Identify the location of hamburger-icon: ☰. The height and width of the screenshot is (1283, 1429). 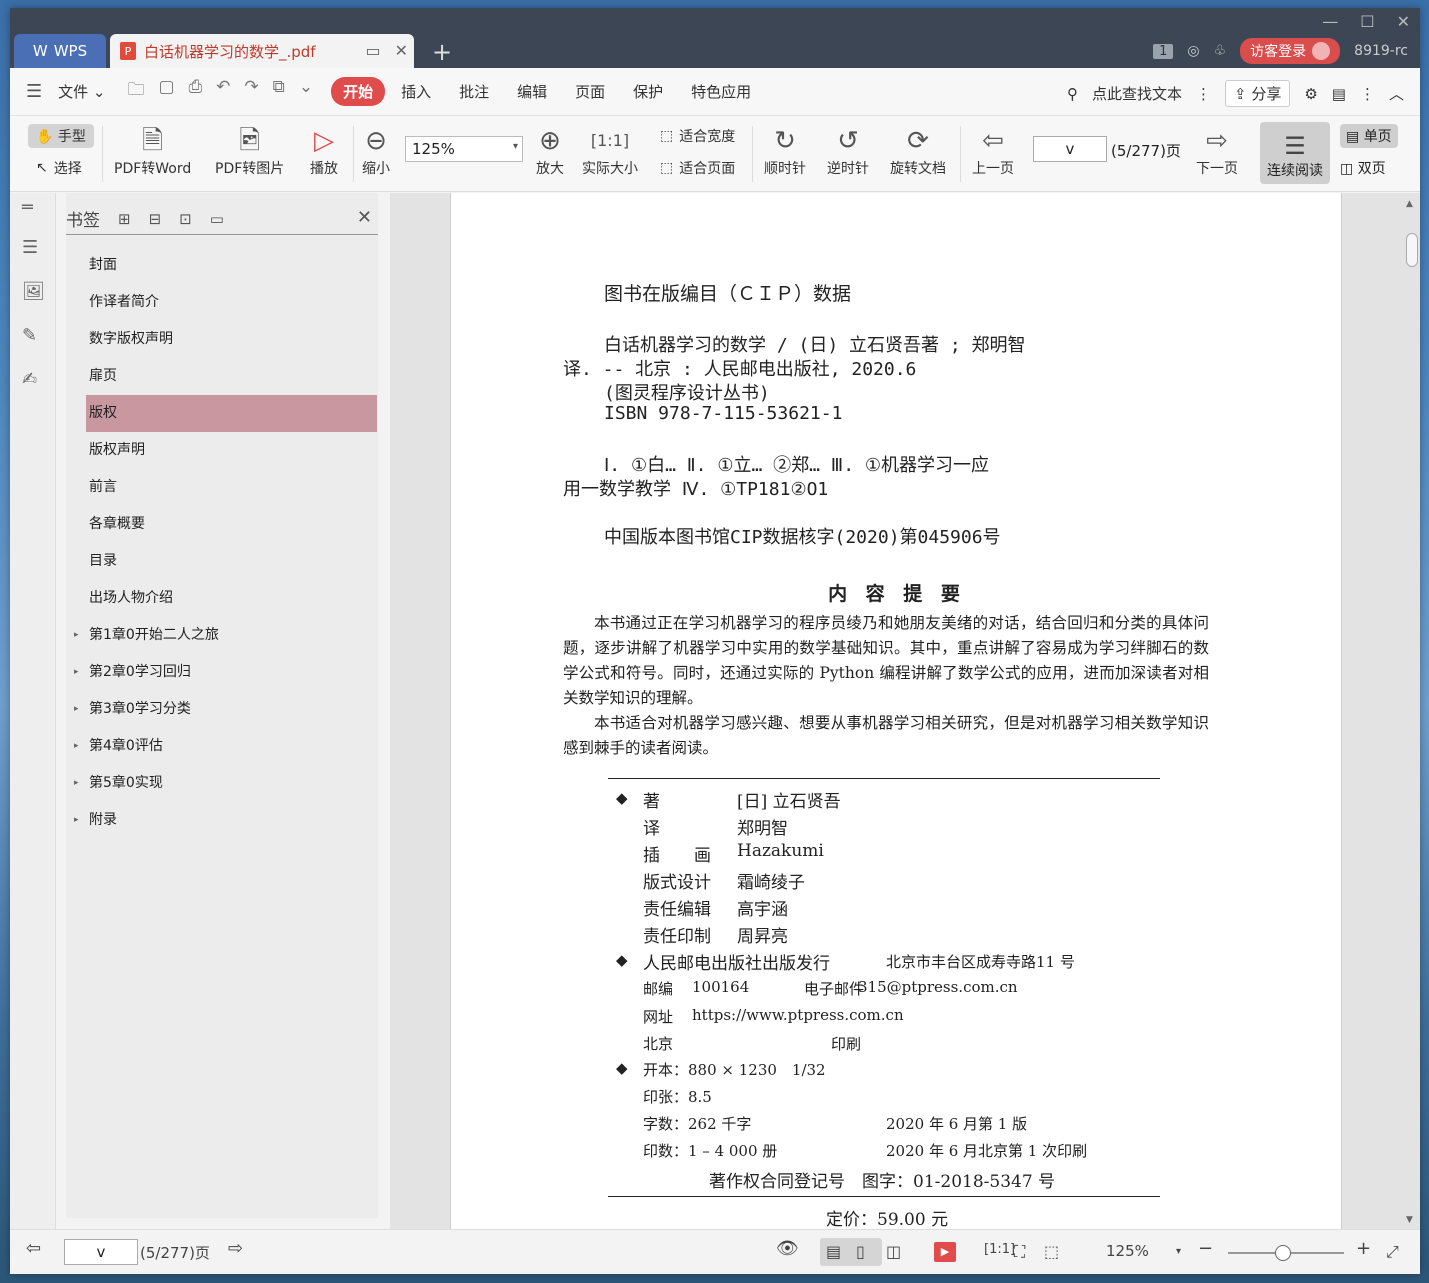
(34, 91).